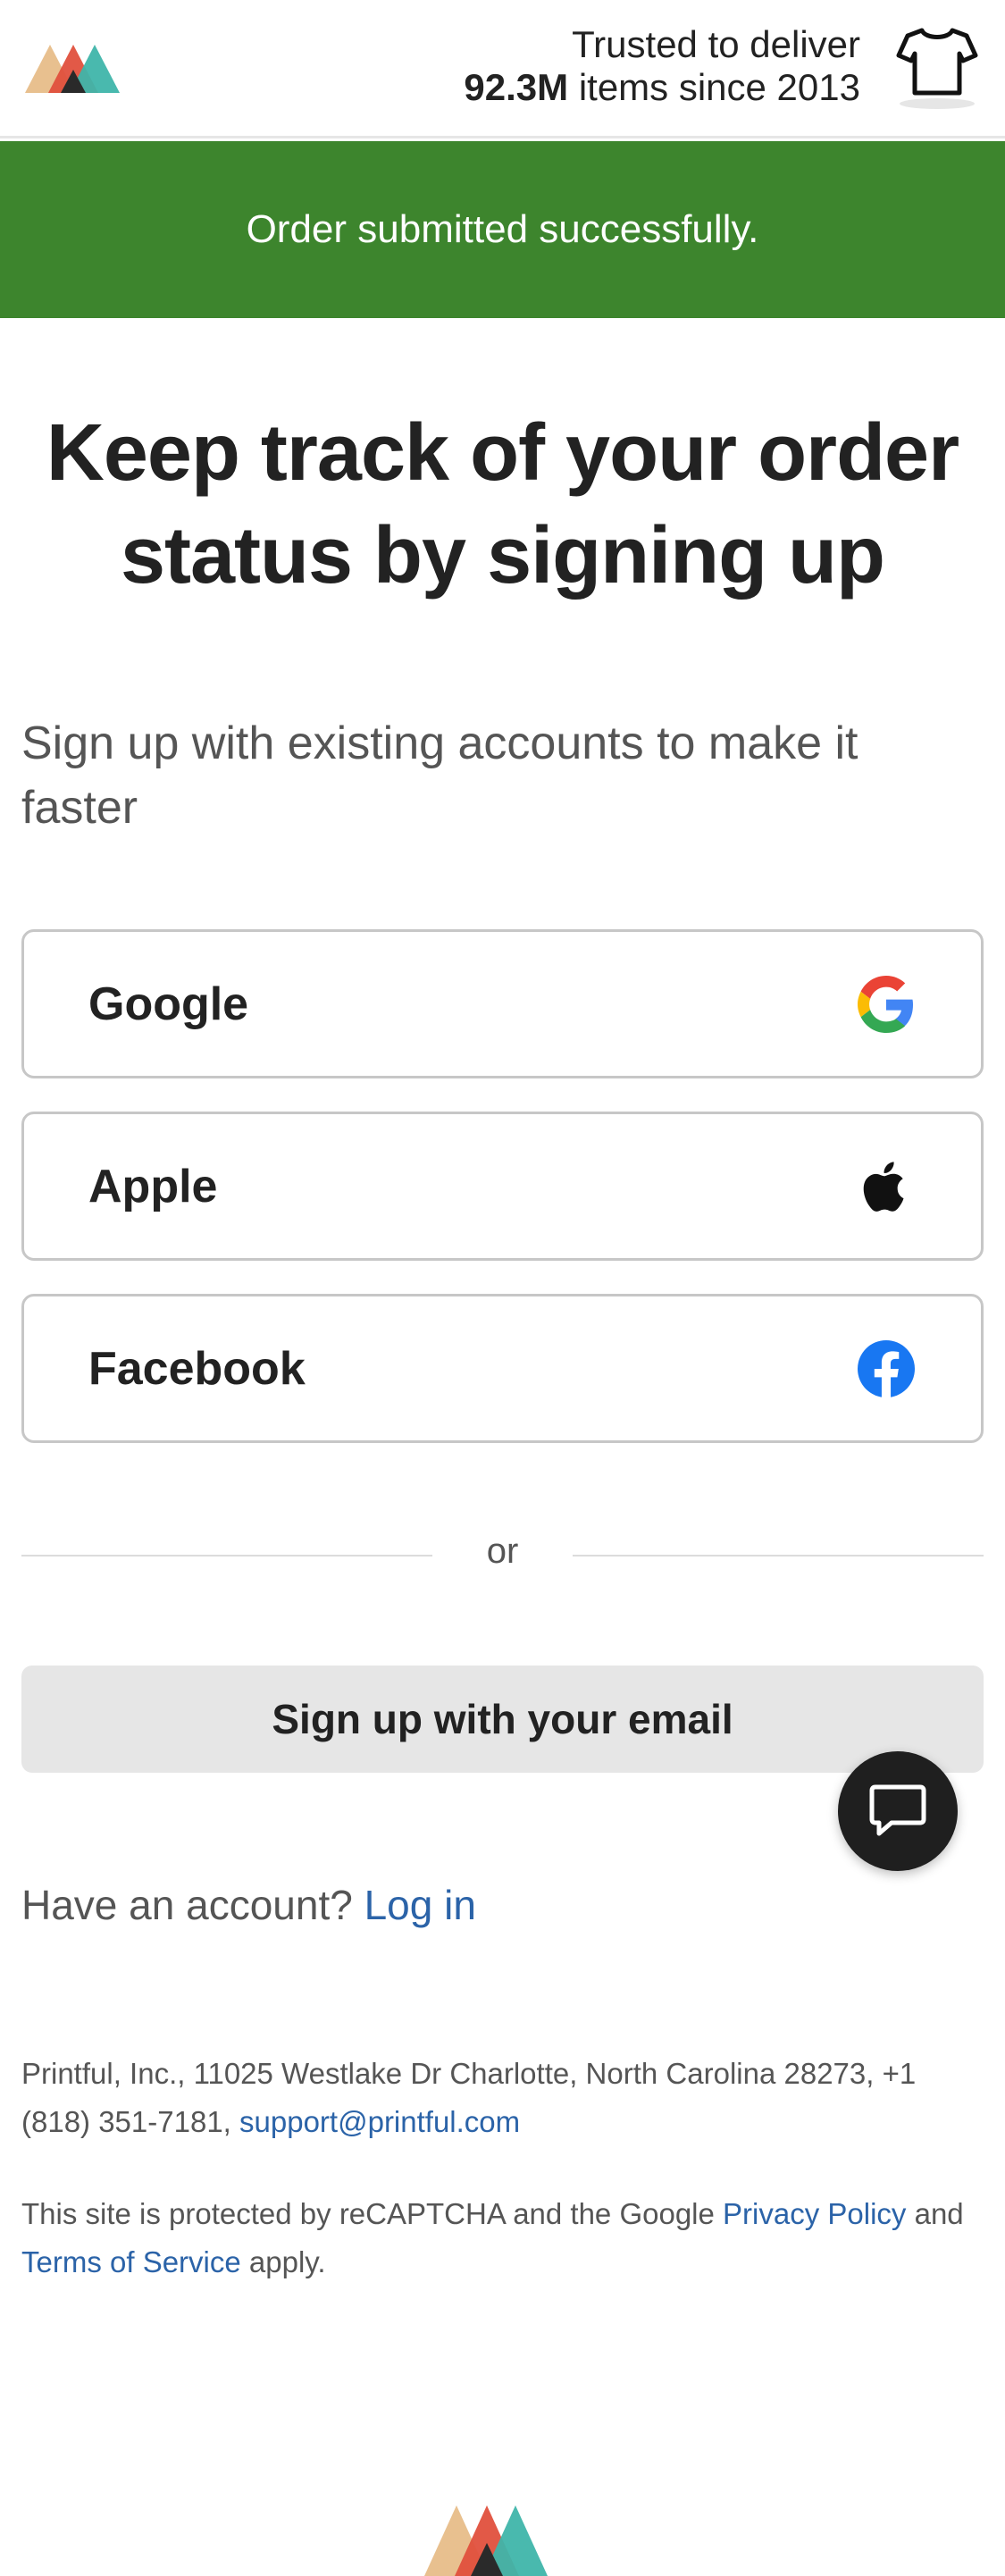  What do you see at coordinates (716, 44) in the screenshot?
I see `trust-line-1: Trusted to deliver` at bounding box center [716, 44].